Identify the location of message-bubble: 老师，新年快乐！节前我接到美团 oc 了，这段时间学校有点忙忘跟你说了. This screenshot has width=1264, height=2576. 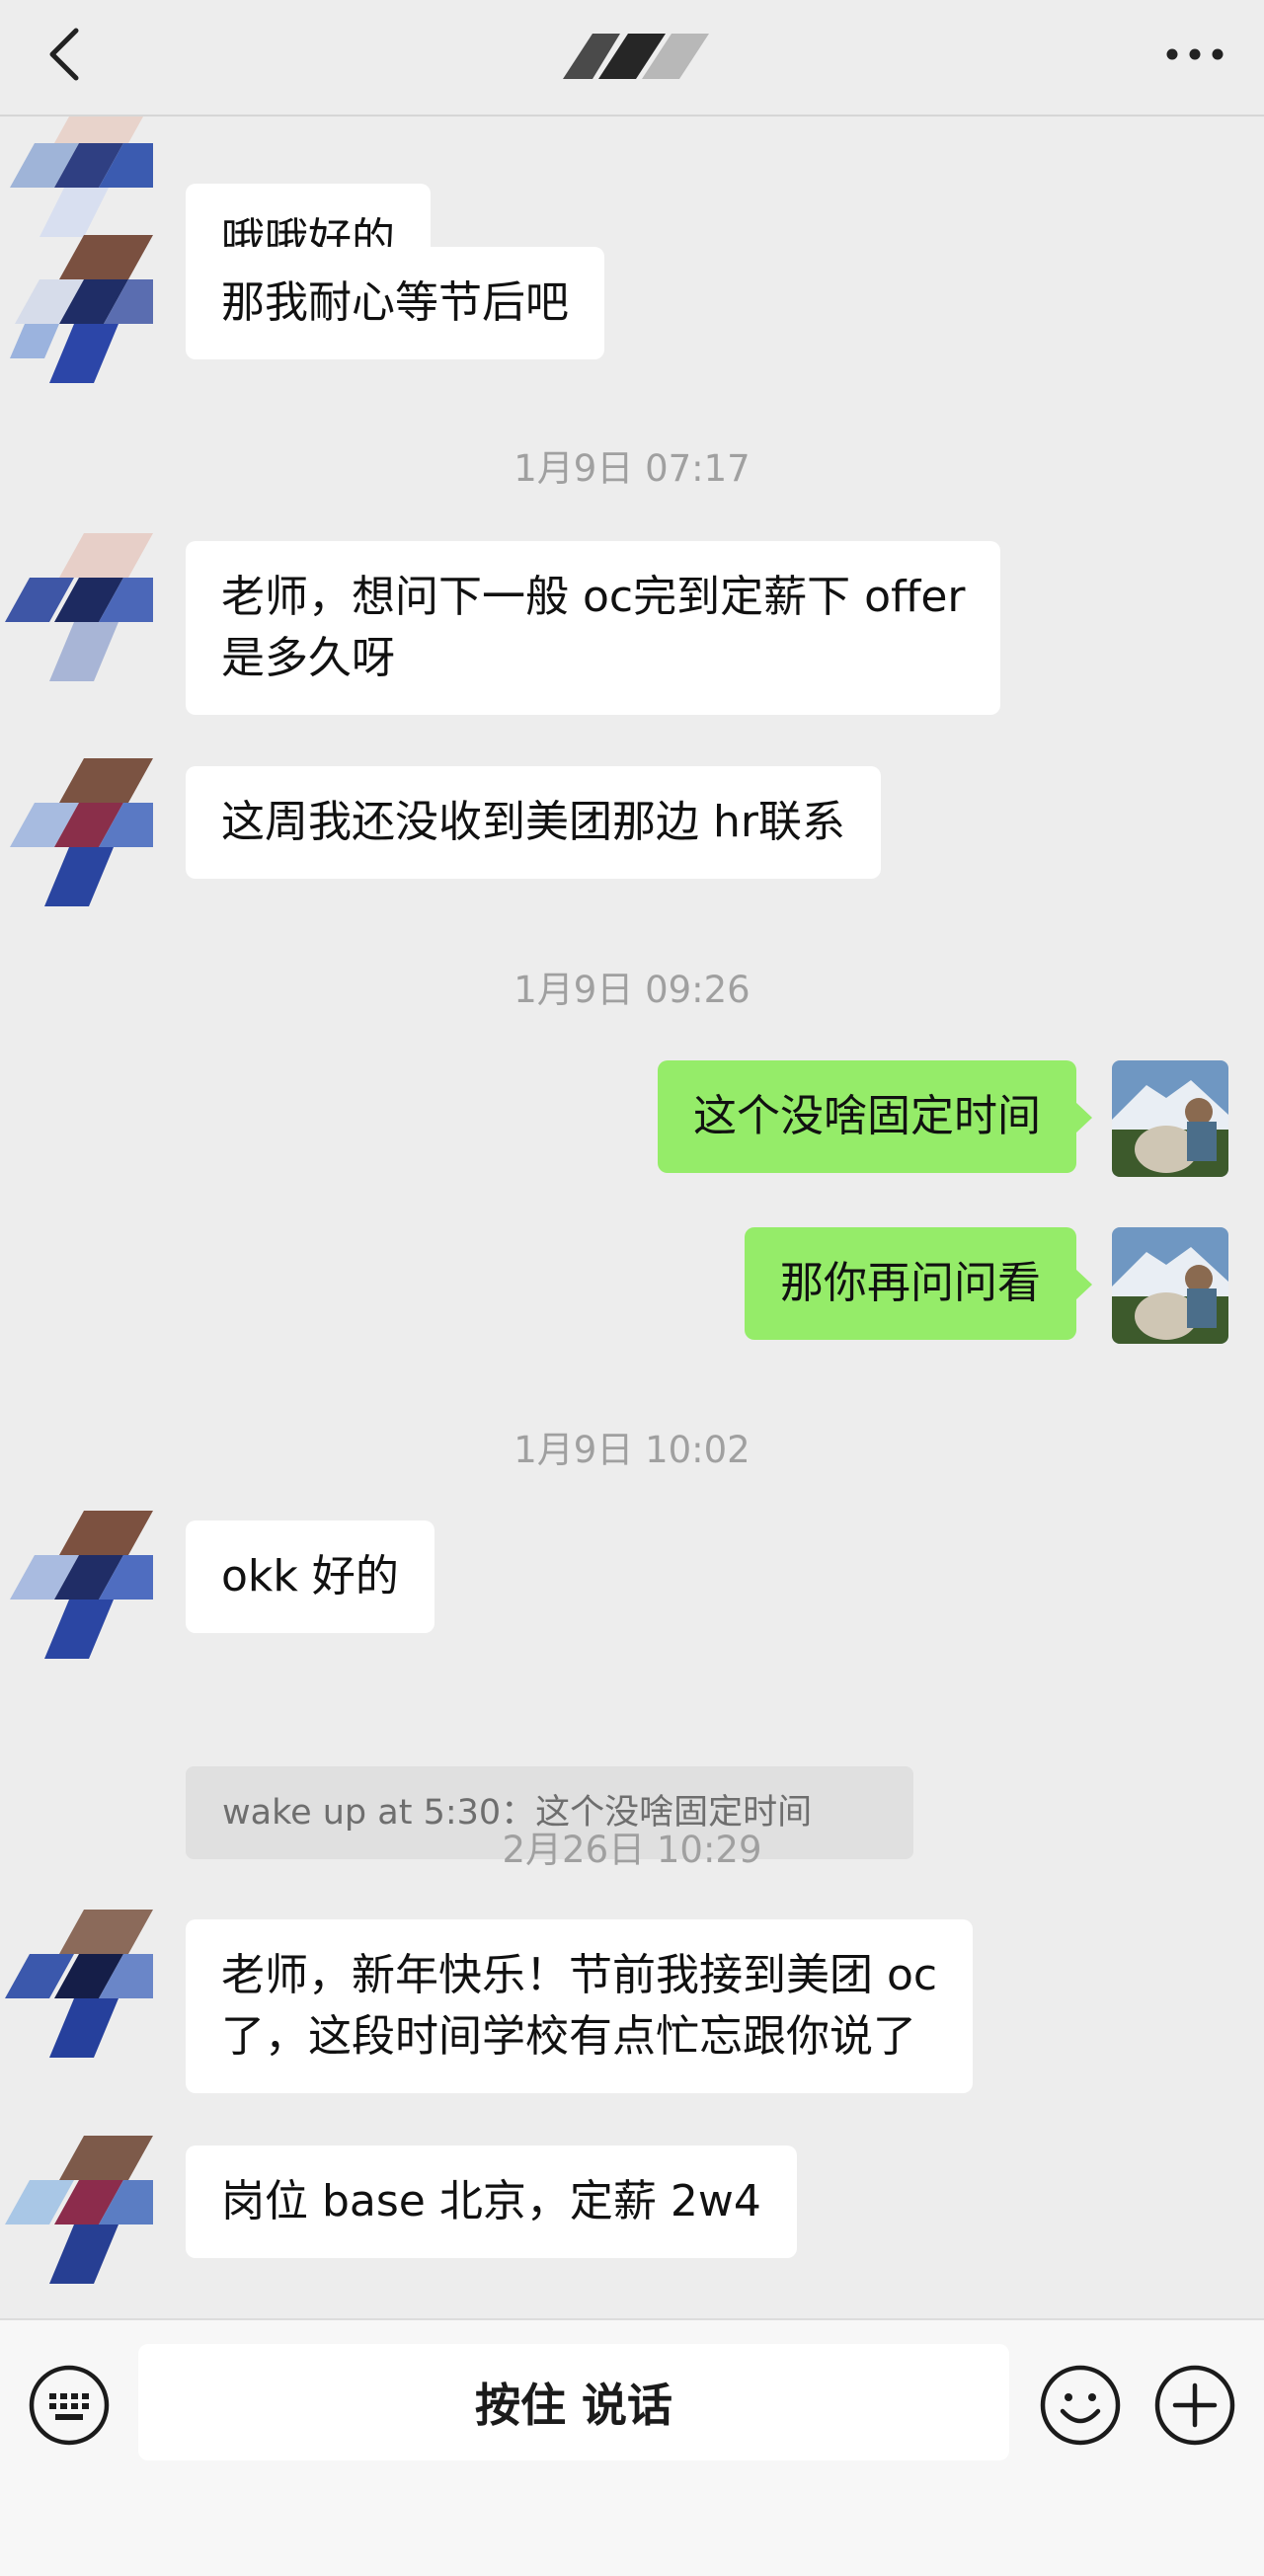
(580, 2006).